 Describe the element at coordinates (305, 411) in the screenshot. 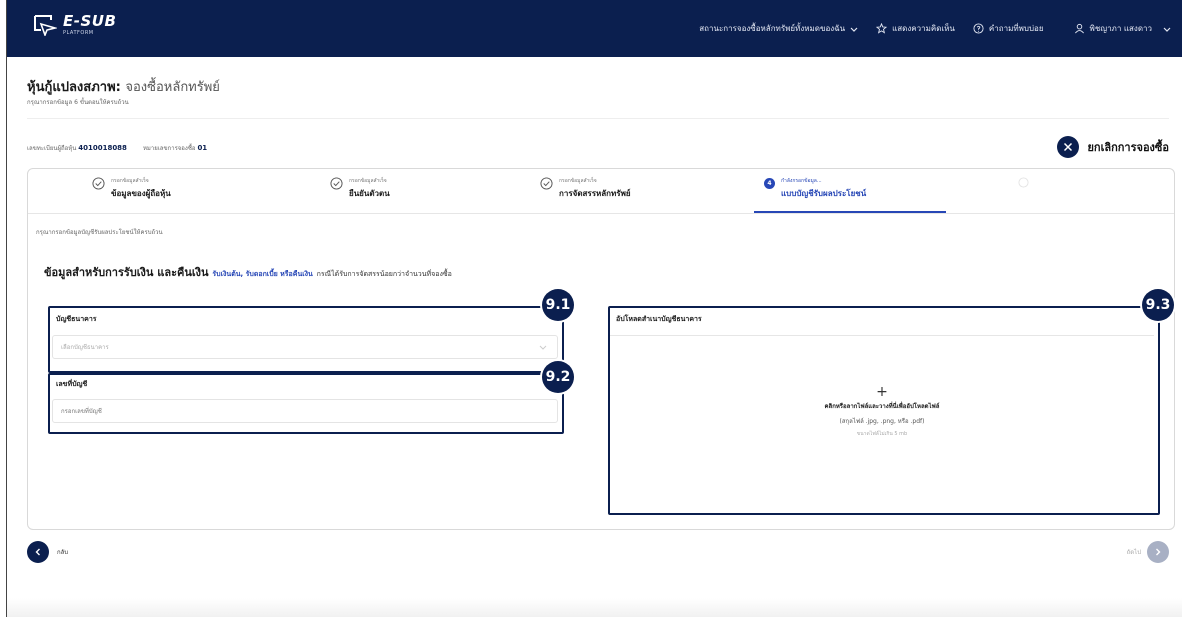

I see `account-number-input` at that location.